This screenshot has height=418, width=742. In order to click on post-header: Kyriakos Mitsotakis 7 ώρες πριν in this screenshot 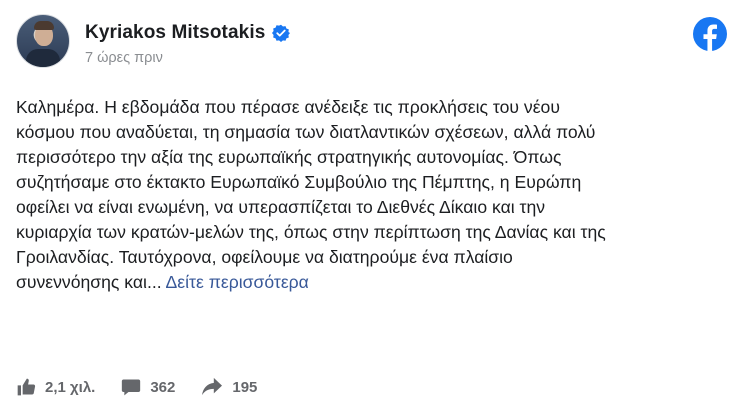, I will do `click(153, 41)`.